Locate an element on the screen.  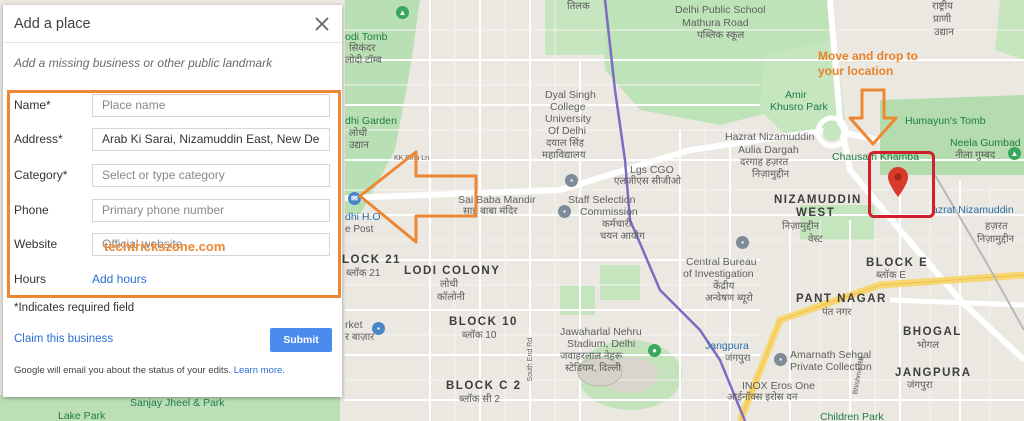
website-input is located at coordinates (211, 244).